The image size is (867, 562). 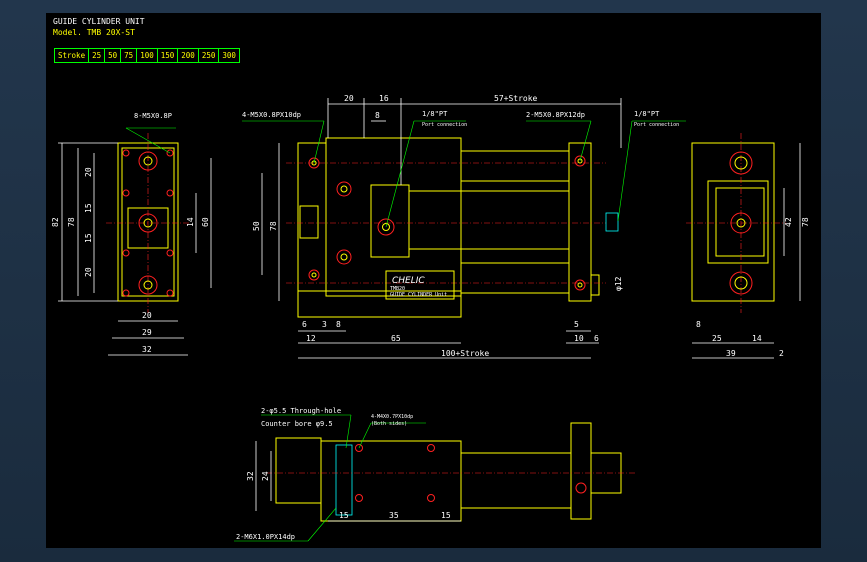 What do you see at coordinates (344, 515) in the screenshot?
I see `dim-bottom-15a: 15` at bounding box center [344, 515].